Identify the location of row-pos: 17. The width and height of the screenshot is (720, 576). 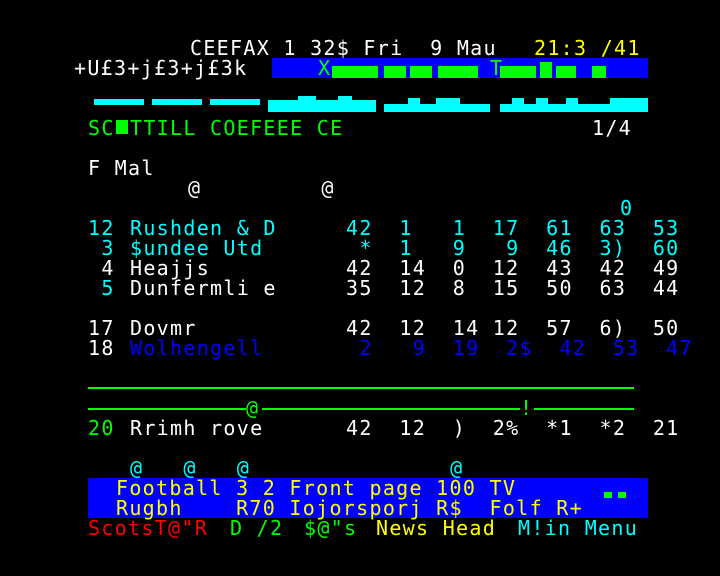
(101, 328).